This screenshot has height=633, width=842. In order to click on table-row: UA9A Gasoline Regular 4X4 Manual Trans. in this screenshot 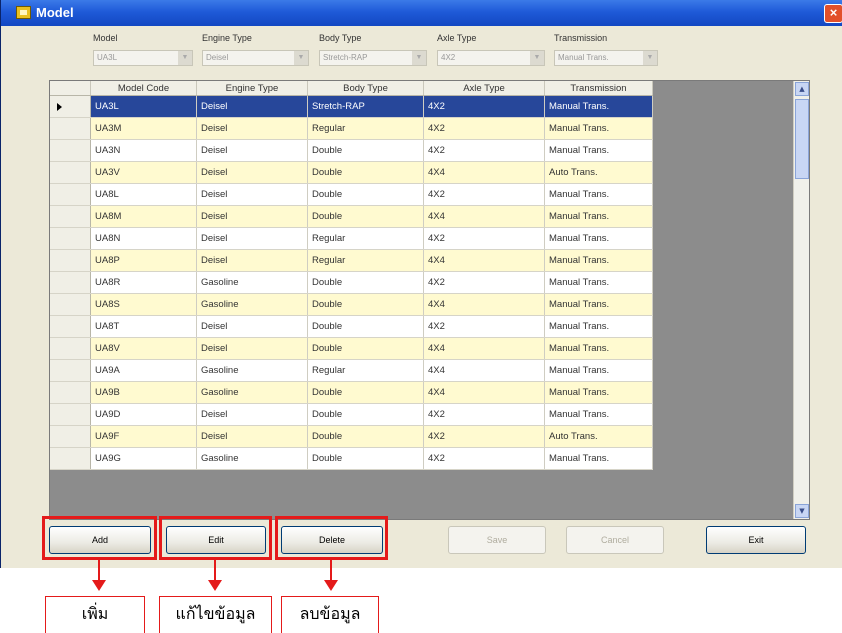, I will do `click(351, 370)`.